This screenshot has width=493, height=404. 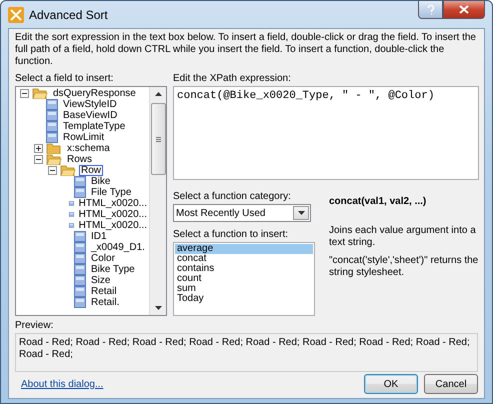 What do you see at coordinates (231, 234) in the screenshot?
I see `functions-label: Select a function to insert:` at bounding box center [231, 234].